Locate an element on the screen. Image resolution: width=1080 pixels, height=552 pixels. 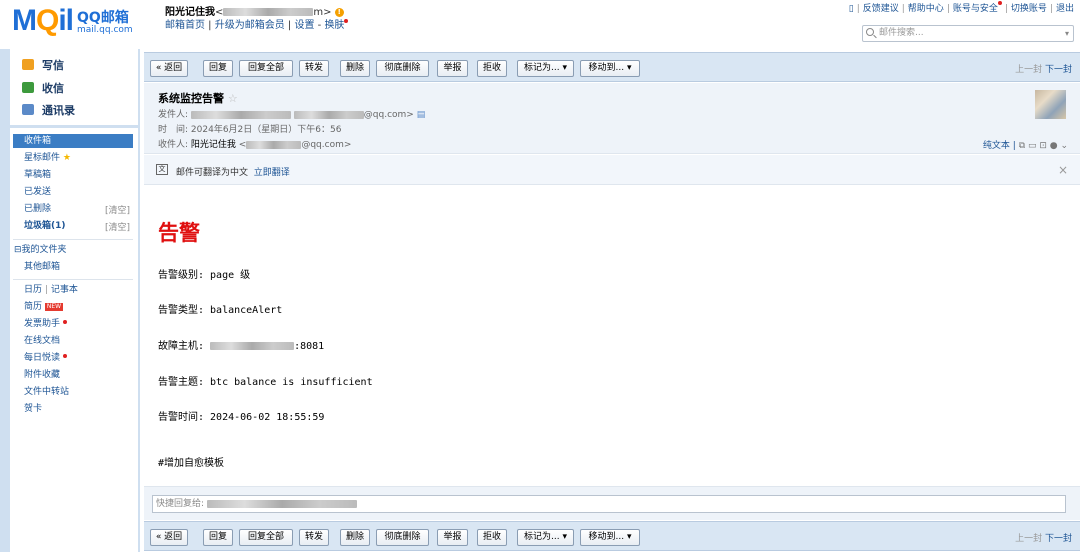
pen-icon is located at coordinates (28, 64).